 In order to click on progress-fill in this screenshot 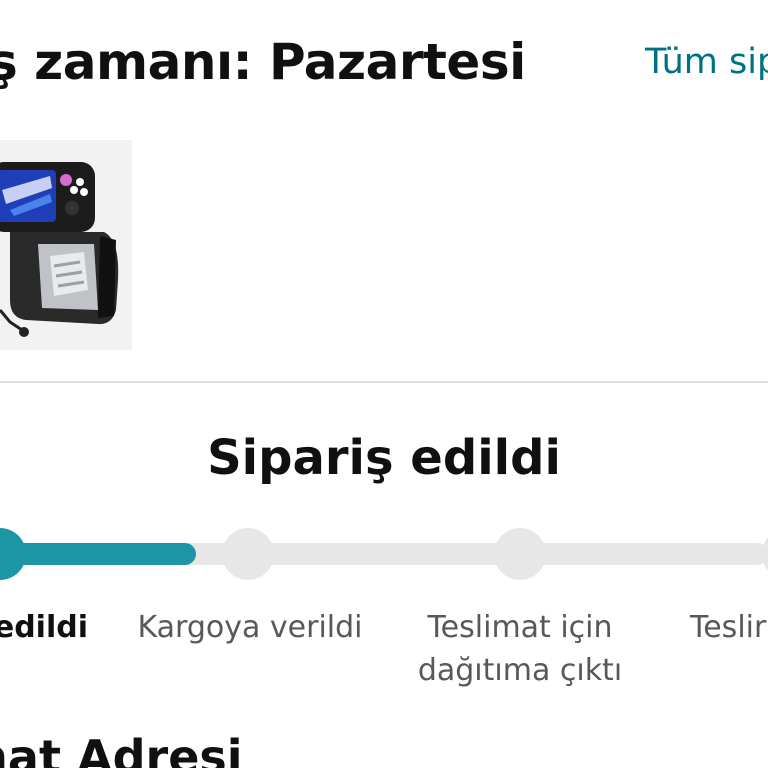, I will do `click(98, 554)`.